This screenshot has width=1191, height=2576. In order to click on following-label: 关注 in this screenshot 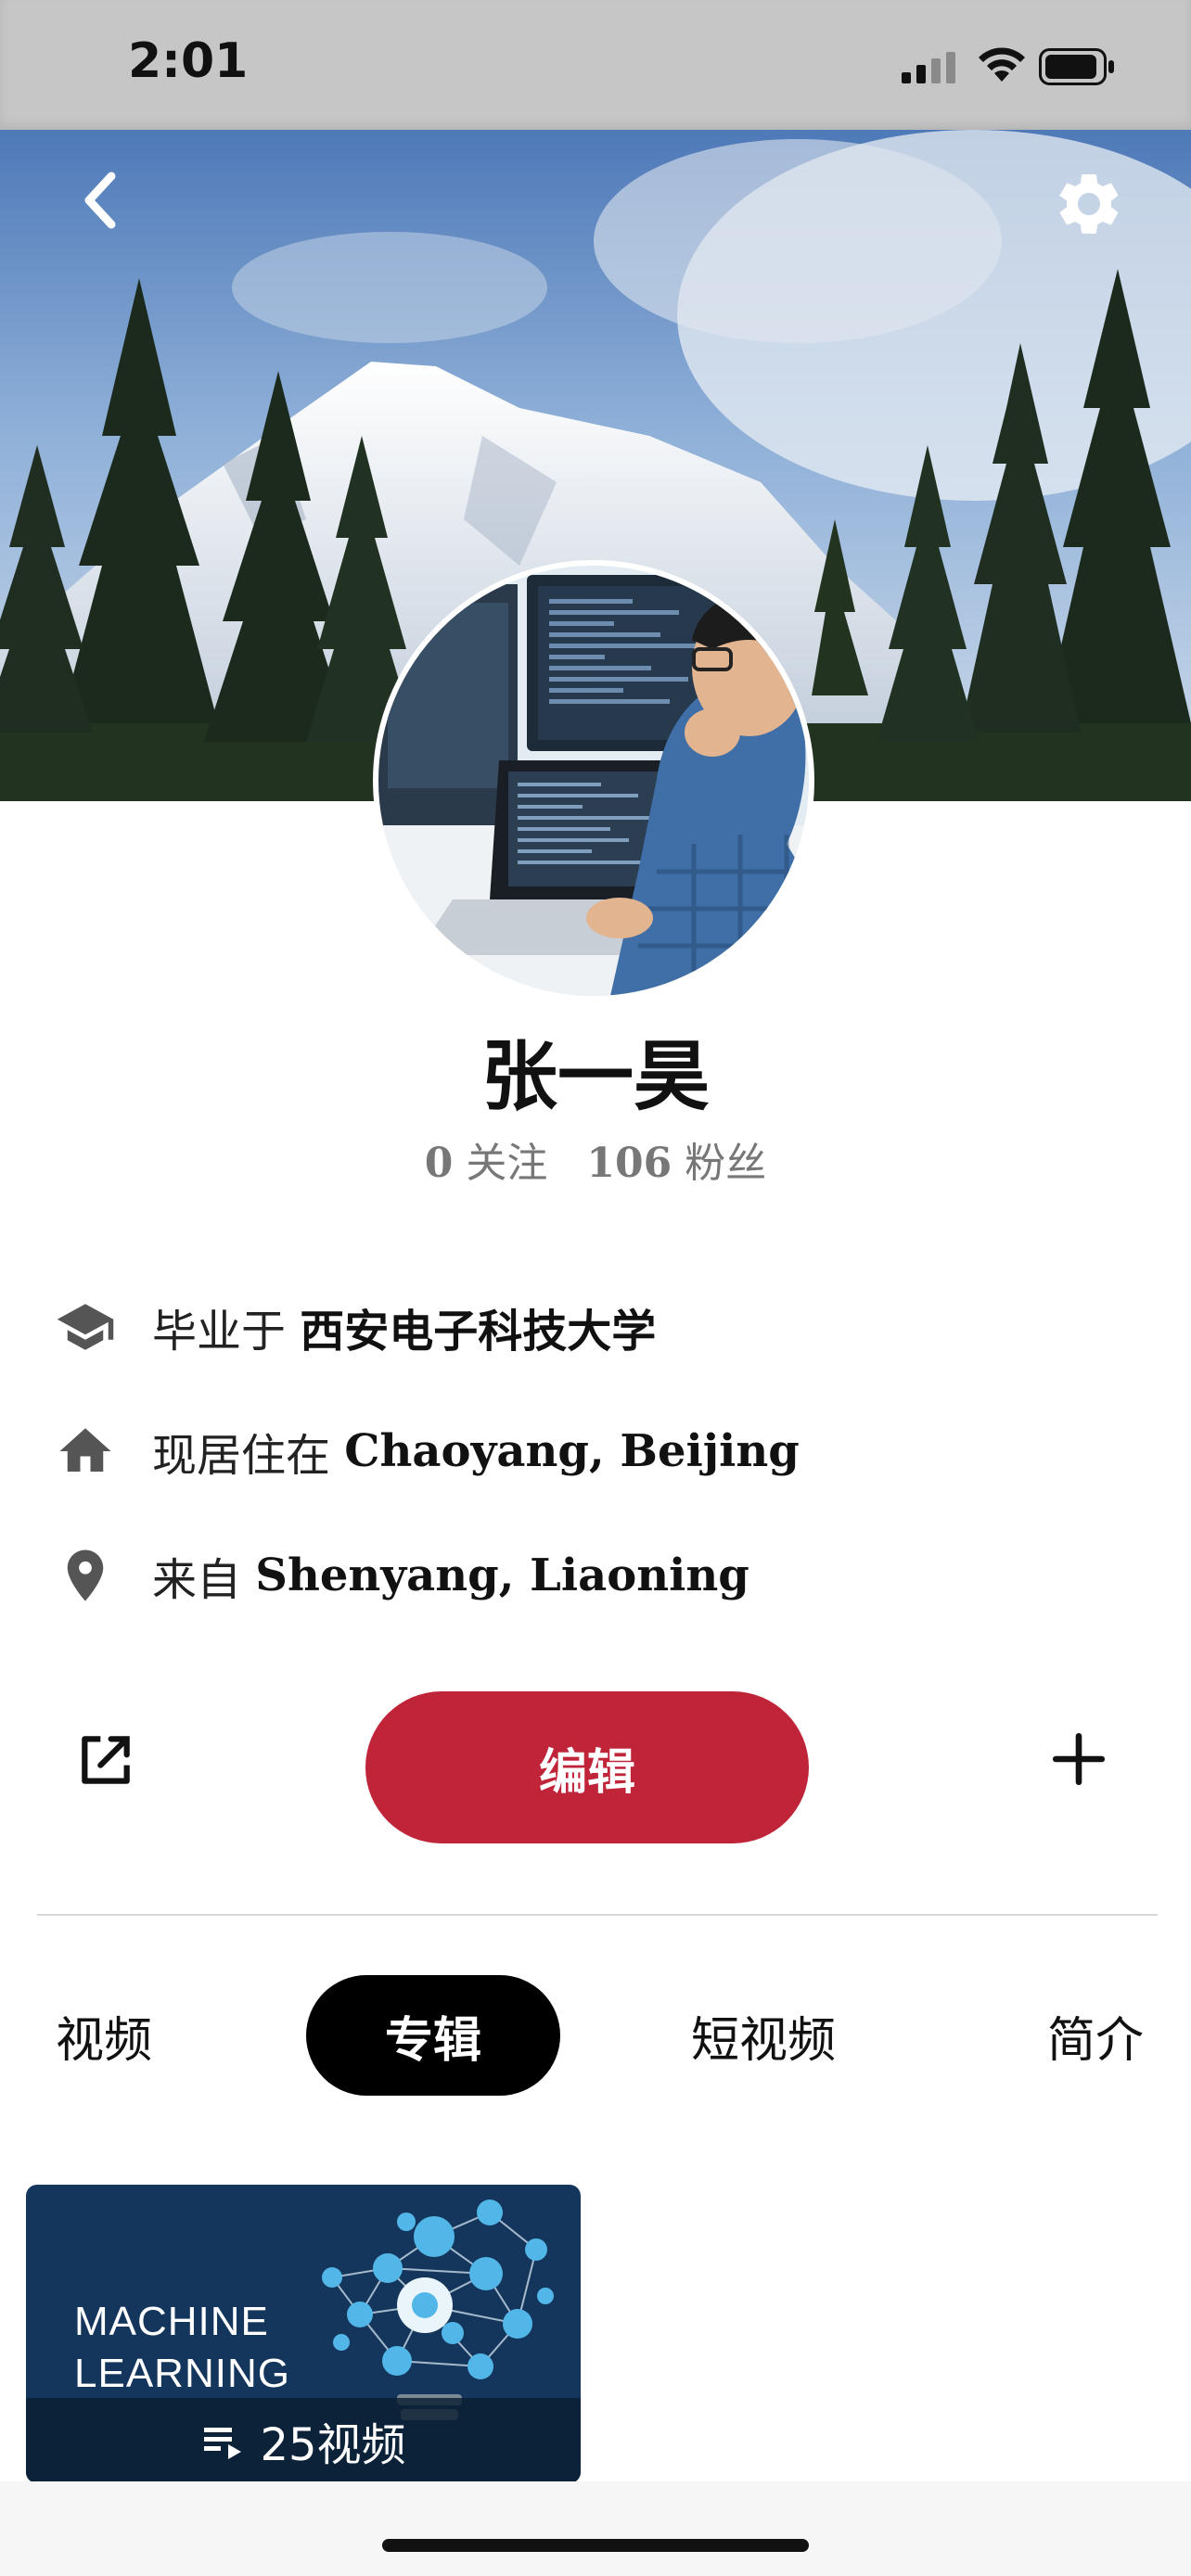, I will do `click(507, 1163)`.